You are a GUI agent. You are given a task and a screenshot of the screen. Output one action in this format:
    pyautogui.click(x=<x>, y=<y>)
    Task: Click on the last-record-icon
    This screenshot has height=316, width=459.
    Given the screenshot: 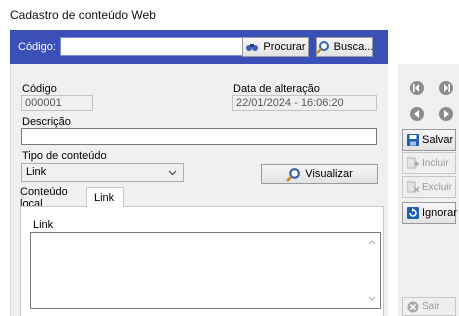 What is the action you would take?
    pyautogui.click(x=446, y=88)
    